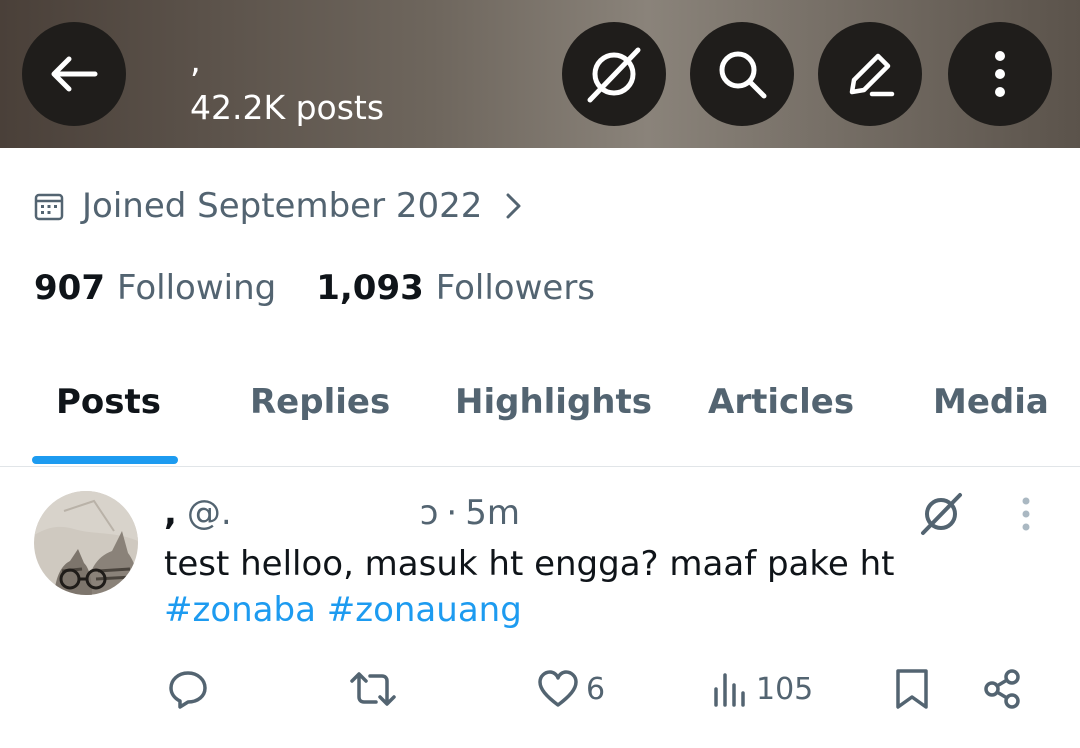 Image resolution: width=1080 pixels, height=748 pixels. What do you see at coordinates (314, 288) in the screenshot?
I see `follow-stats: 907 Following 1,093 Followers` at bounding box center [314, 288].